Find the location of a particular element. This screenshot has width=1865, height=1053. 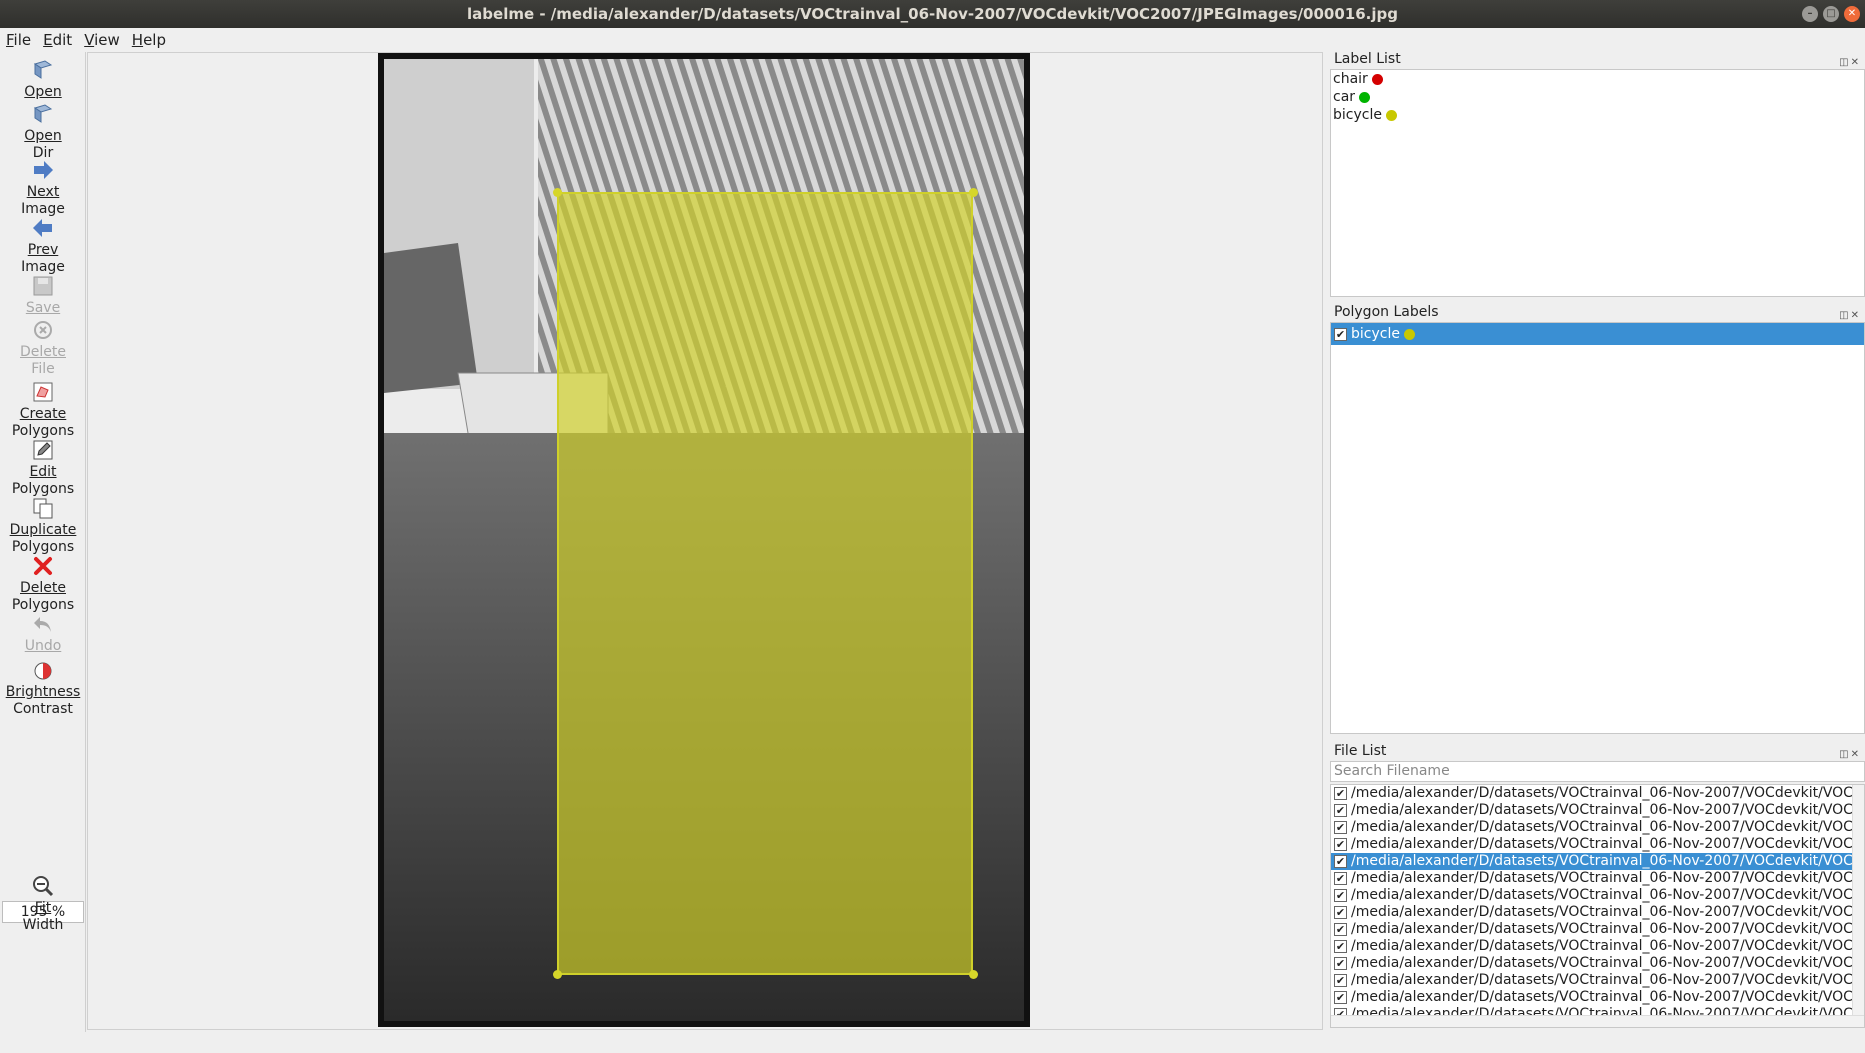

edit-pencil-icon is located at coordinates (43, 450).